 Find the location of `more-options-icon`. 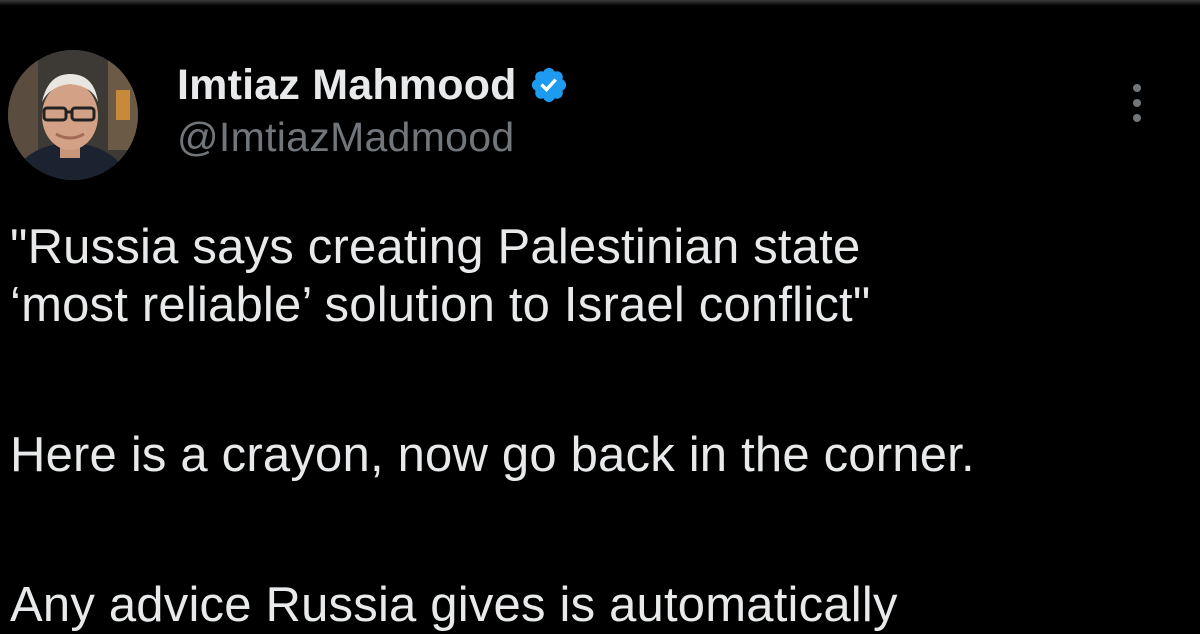

more-options-icon is located at coordinates (1137, 103).